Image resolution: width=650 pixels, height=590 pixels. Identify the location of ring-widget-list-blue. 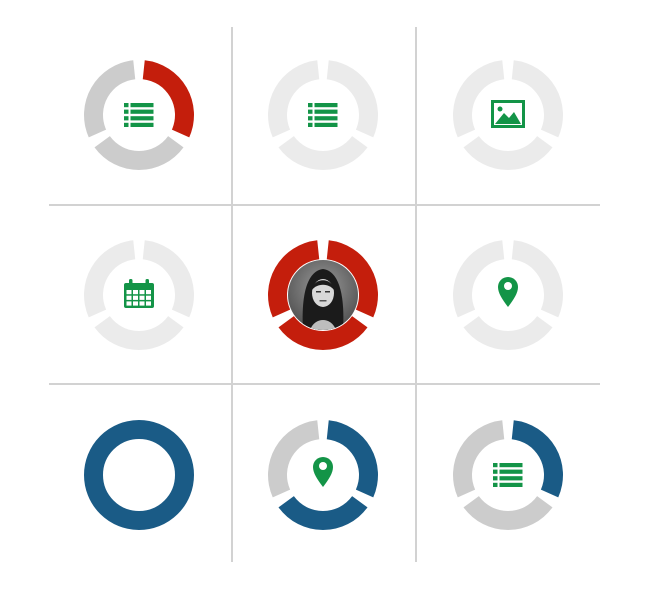
(508, 475).